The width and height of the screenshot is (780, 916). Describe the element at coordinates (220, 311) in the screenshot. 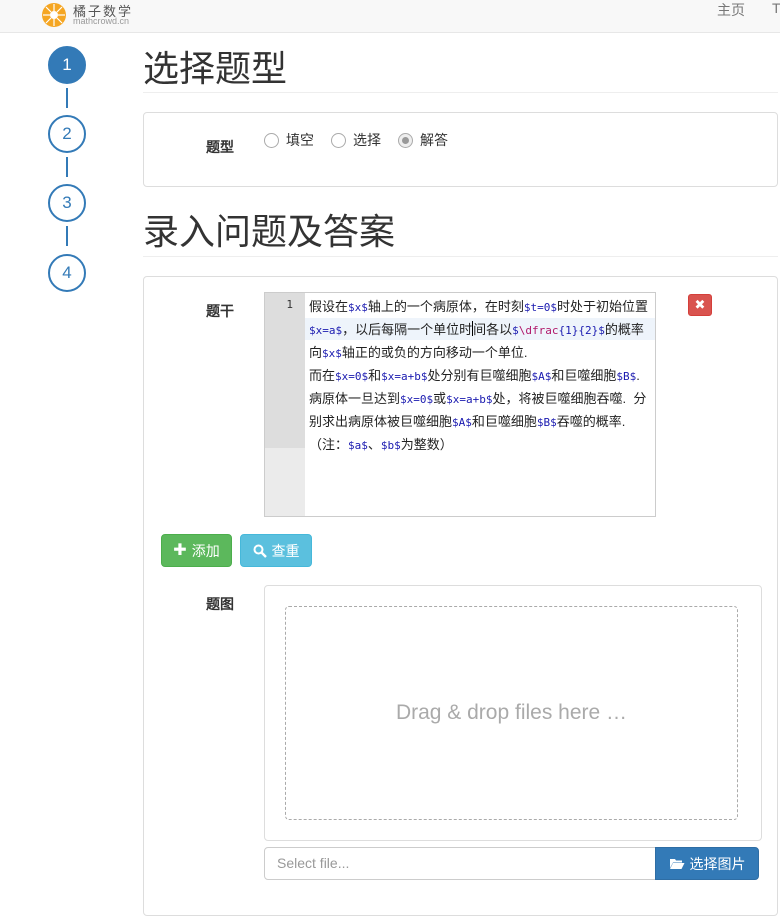

I see `stem-label: 题干` at that location.